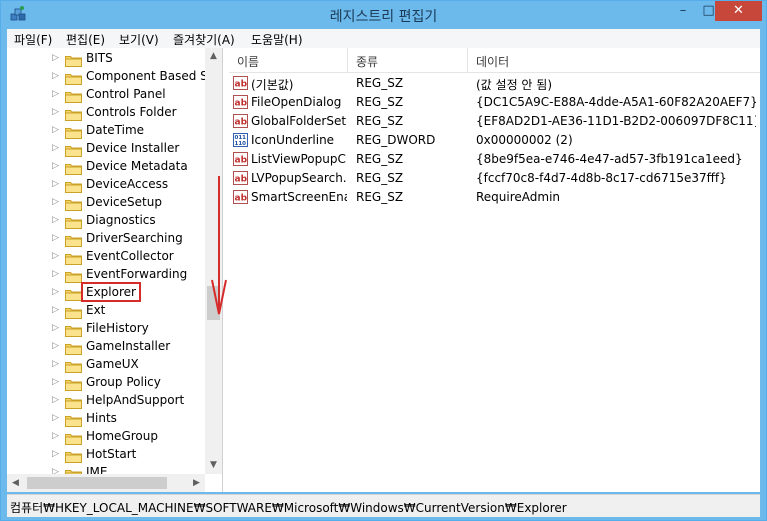 This screenshot has width=767, height=521. Describe the element at coordinates (213, 465) in the screenshot. I see `scroll-down-icon: ▼` at that location.